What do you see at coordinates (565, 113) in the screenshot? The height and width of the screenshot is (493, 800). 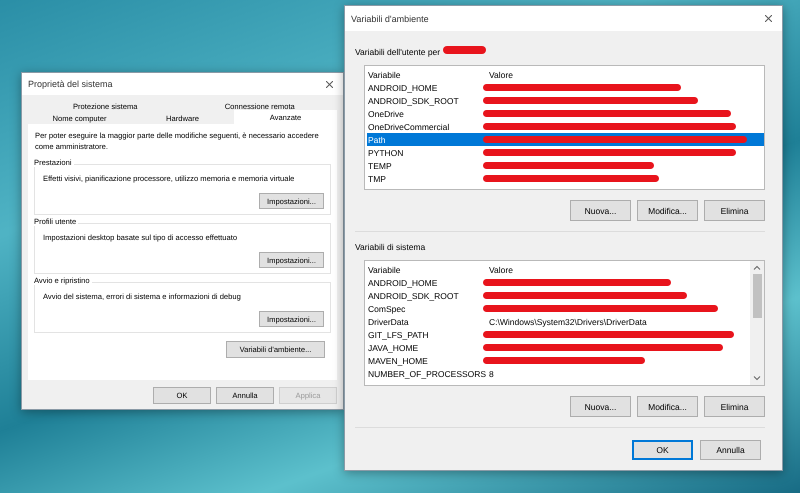 I see `table-row: OneDrive` at bounding box center [565, 113].